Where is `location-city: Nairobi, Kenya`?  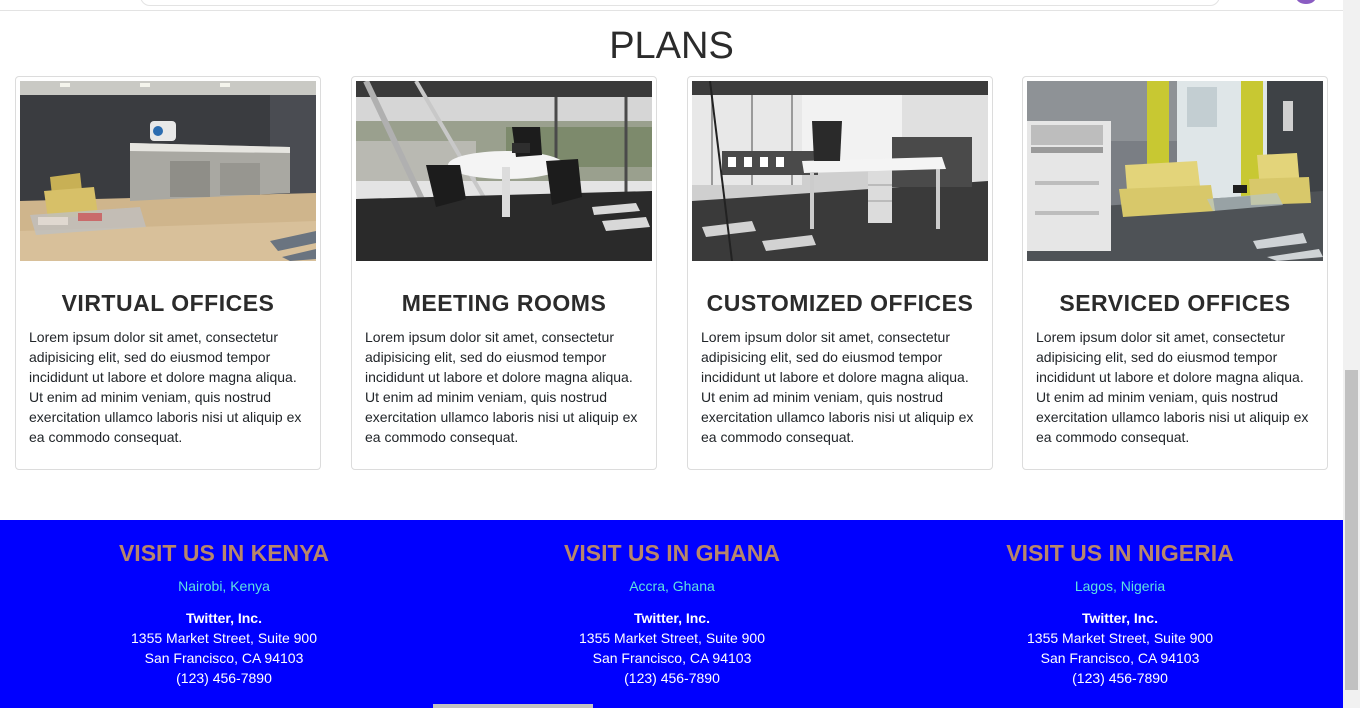
location-city: Nairobi, Kenya is located at coordinates (224, 586).